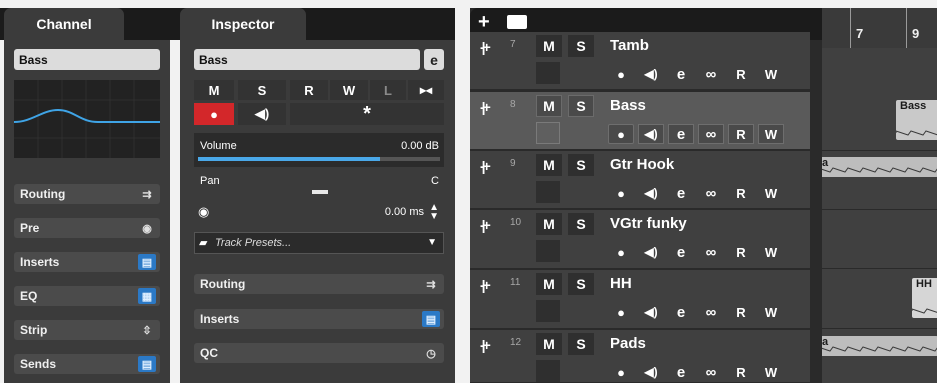 This screenshot has width=937, height=383. Describe the element at coordinates (64, 24) in the screenshot. I see `tab-channel: Channel` at that location.